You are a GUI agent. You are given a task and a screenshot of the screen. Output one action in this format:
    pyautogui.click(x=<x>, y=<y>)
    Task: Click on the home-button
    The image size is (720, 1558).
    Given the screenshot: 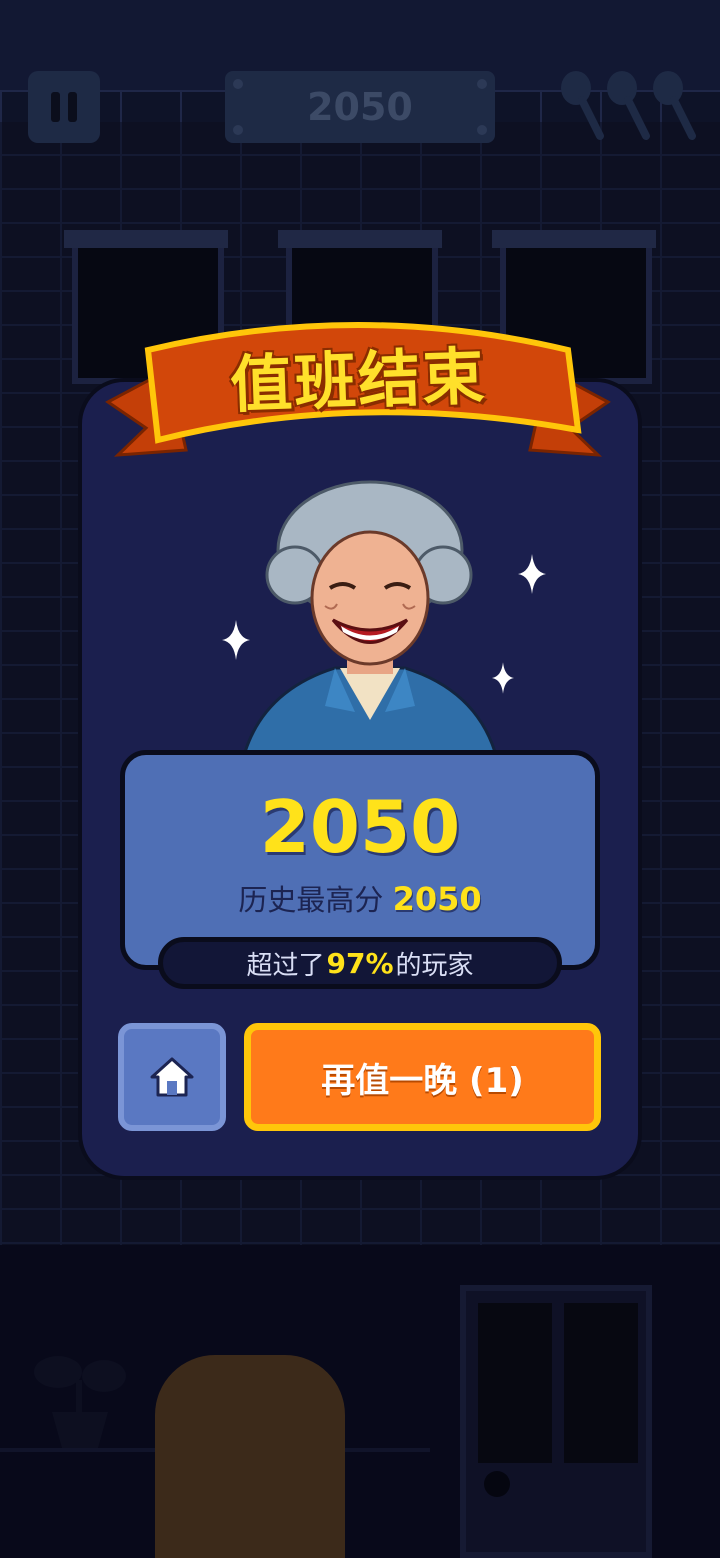 What is the action you would take?
    pyautogui.click(x=172, y=1077)
    